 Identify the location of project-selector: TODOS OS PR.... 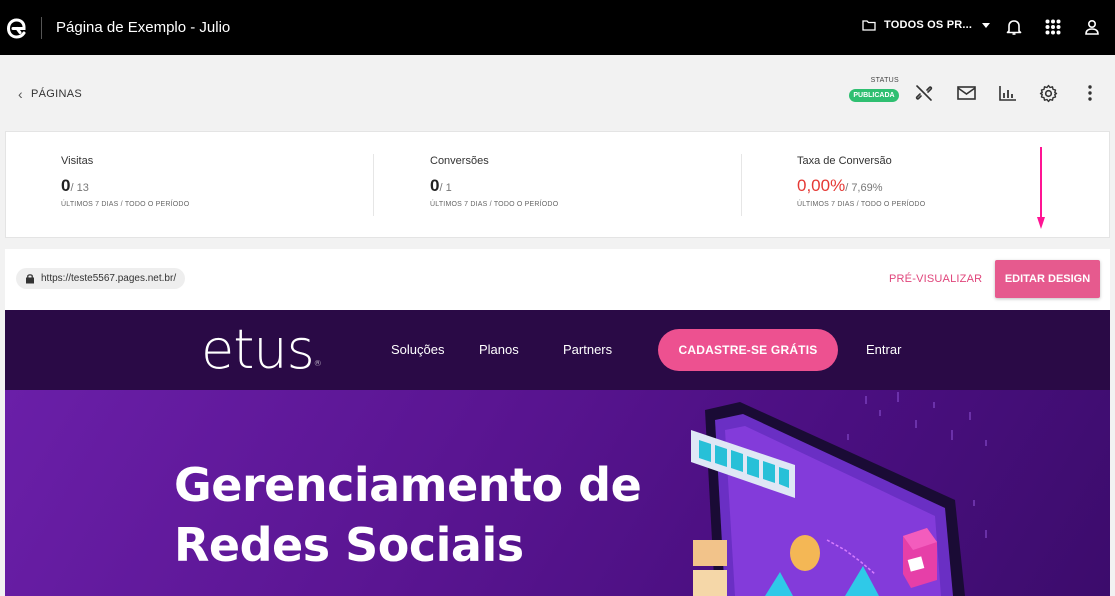
(926, 25).